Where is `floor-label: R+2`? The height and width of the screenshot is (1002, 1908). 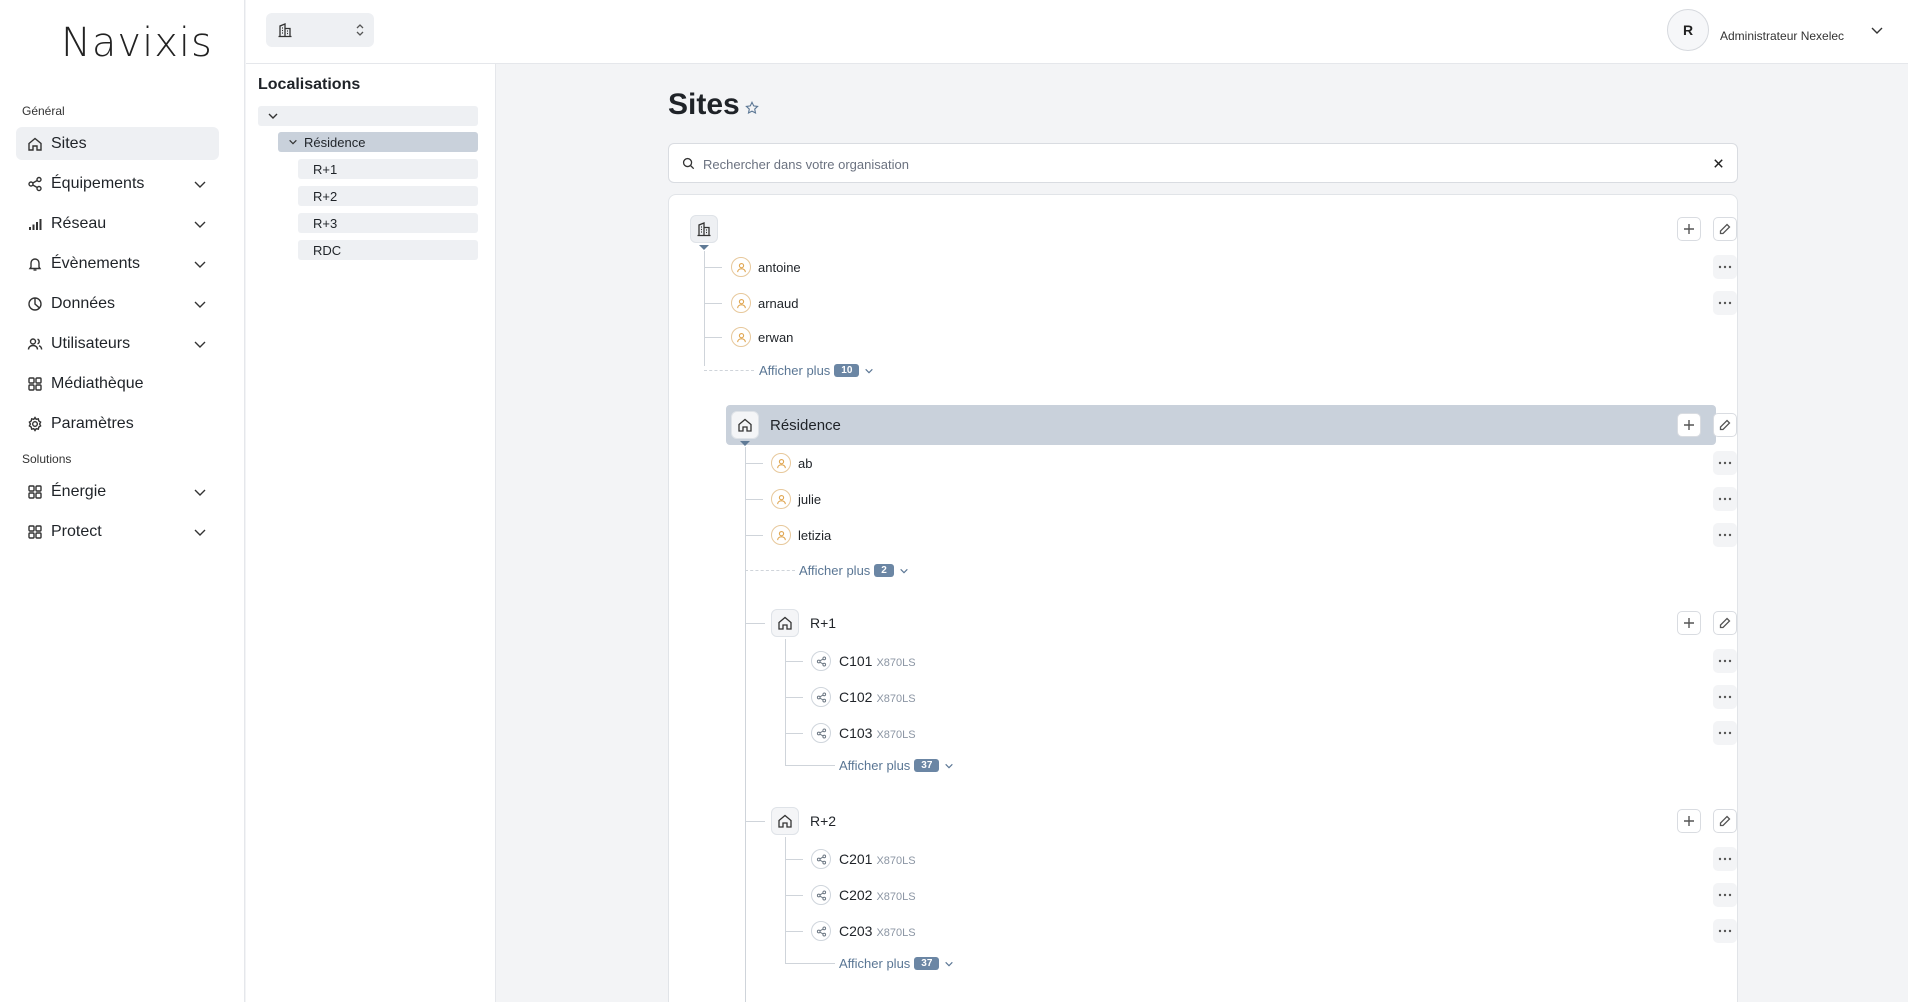
floor-label: R+2 is located at coordinates (823, 821).